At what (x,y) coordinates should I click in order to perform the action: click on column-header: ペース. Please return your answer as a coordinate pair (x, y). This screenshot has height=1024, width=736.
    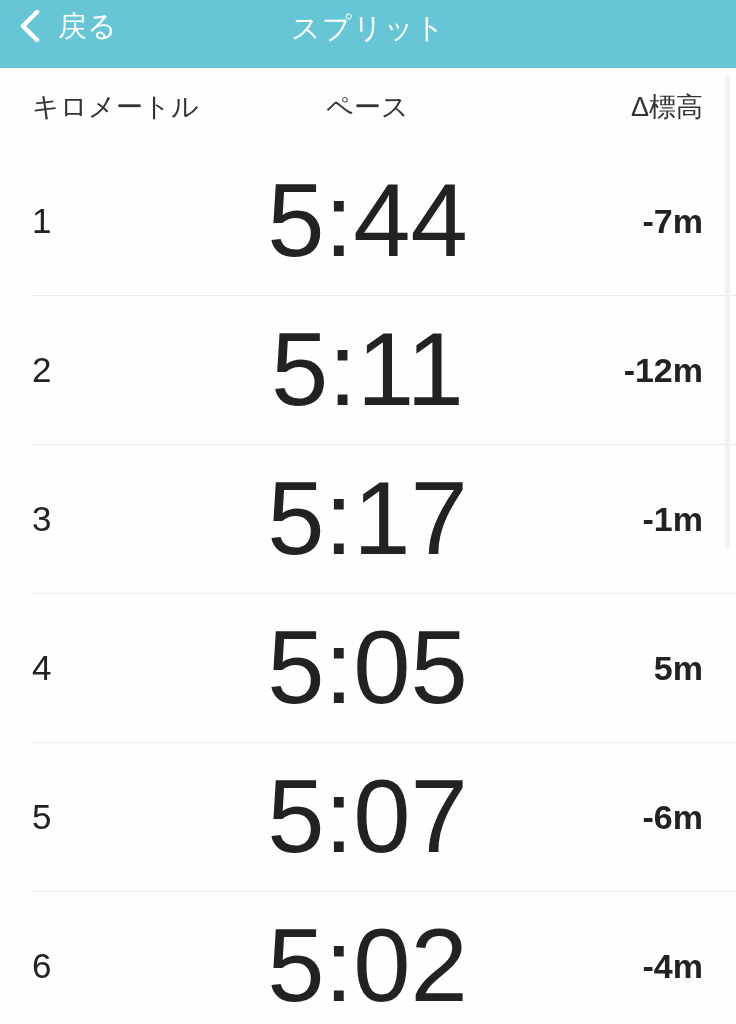
    Looking at the image, I should click on (367, 107).